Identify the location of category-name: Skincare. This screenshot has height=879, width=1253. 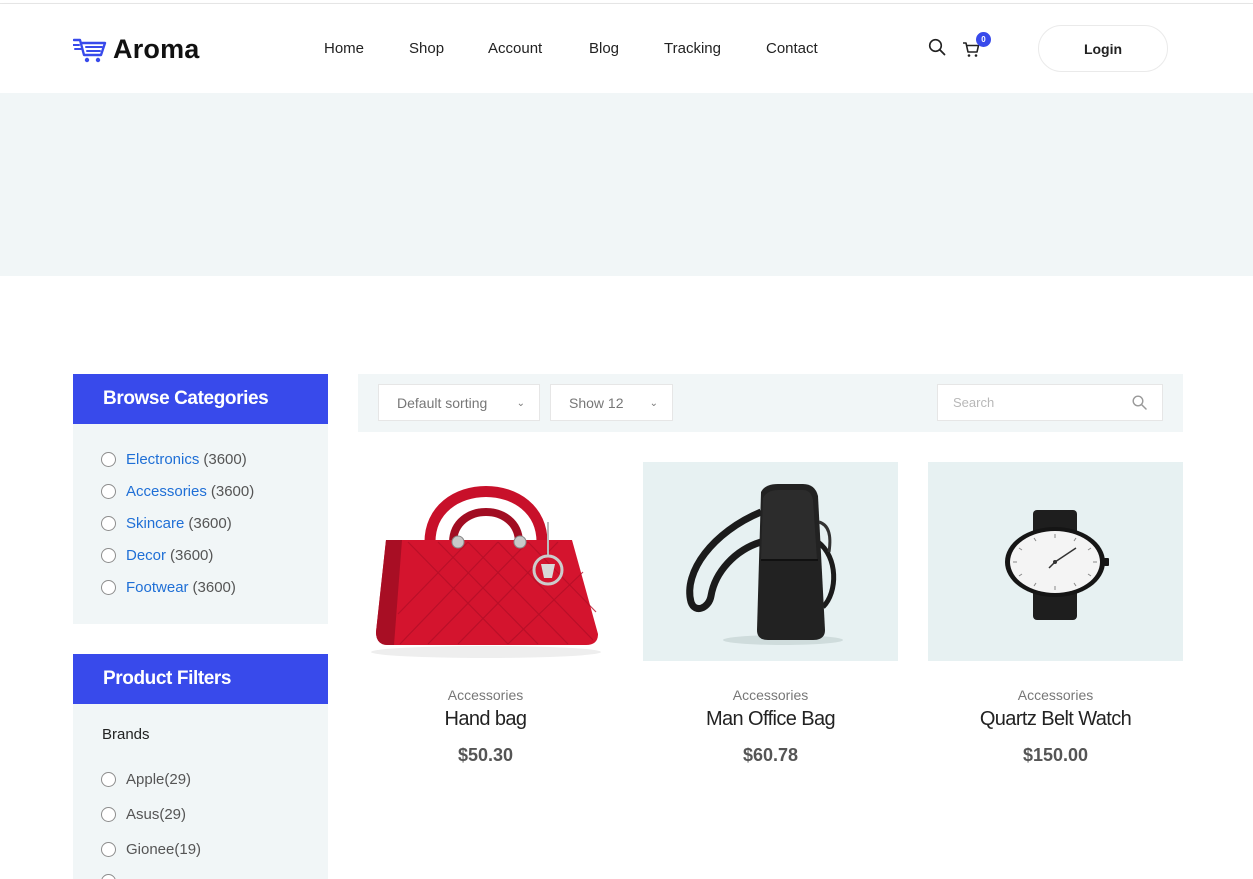
(155, 523).